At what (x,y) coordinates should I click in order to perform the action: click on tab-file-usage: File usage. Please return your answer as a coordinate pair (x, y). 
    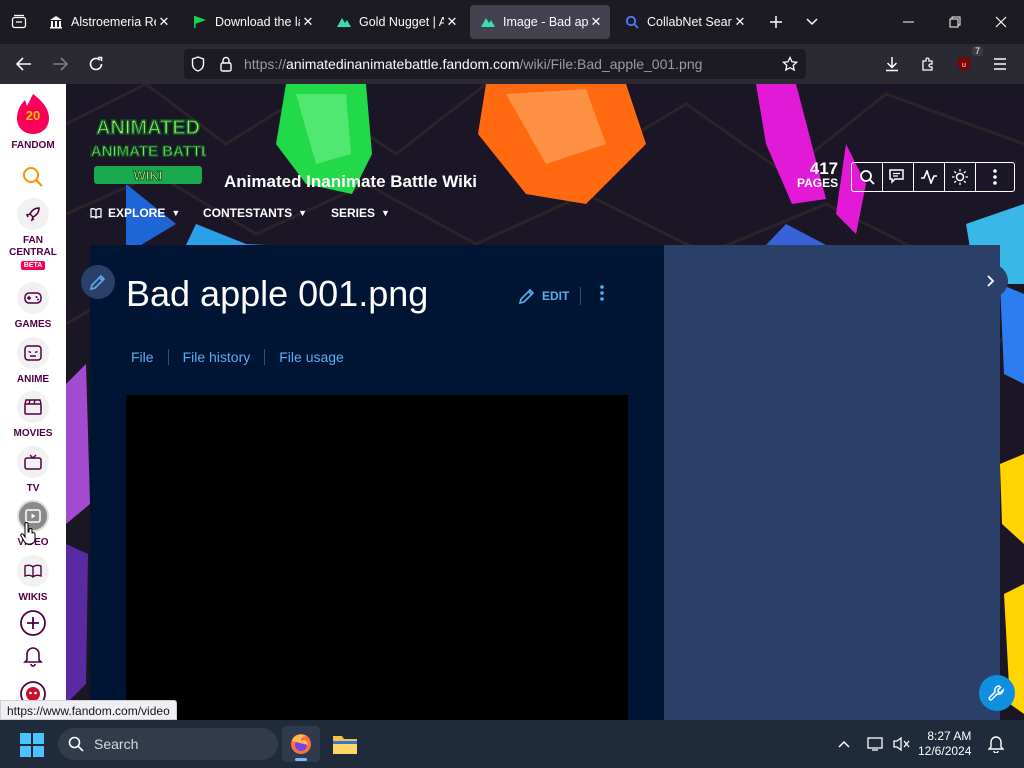
    Looking at the image, I should click on (311, 357).